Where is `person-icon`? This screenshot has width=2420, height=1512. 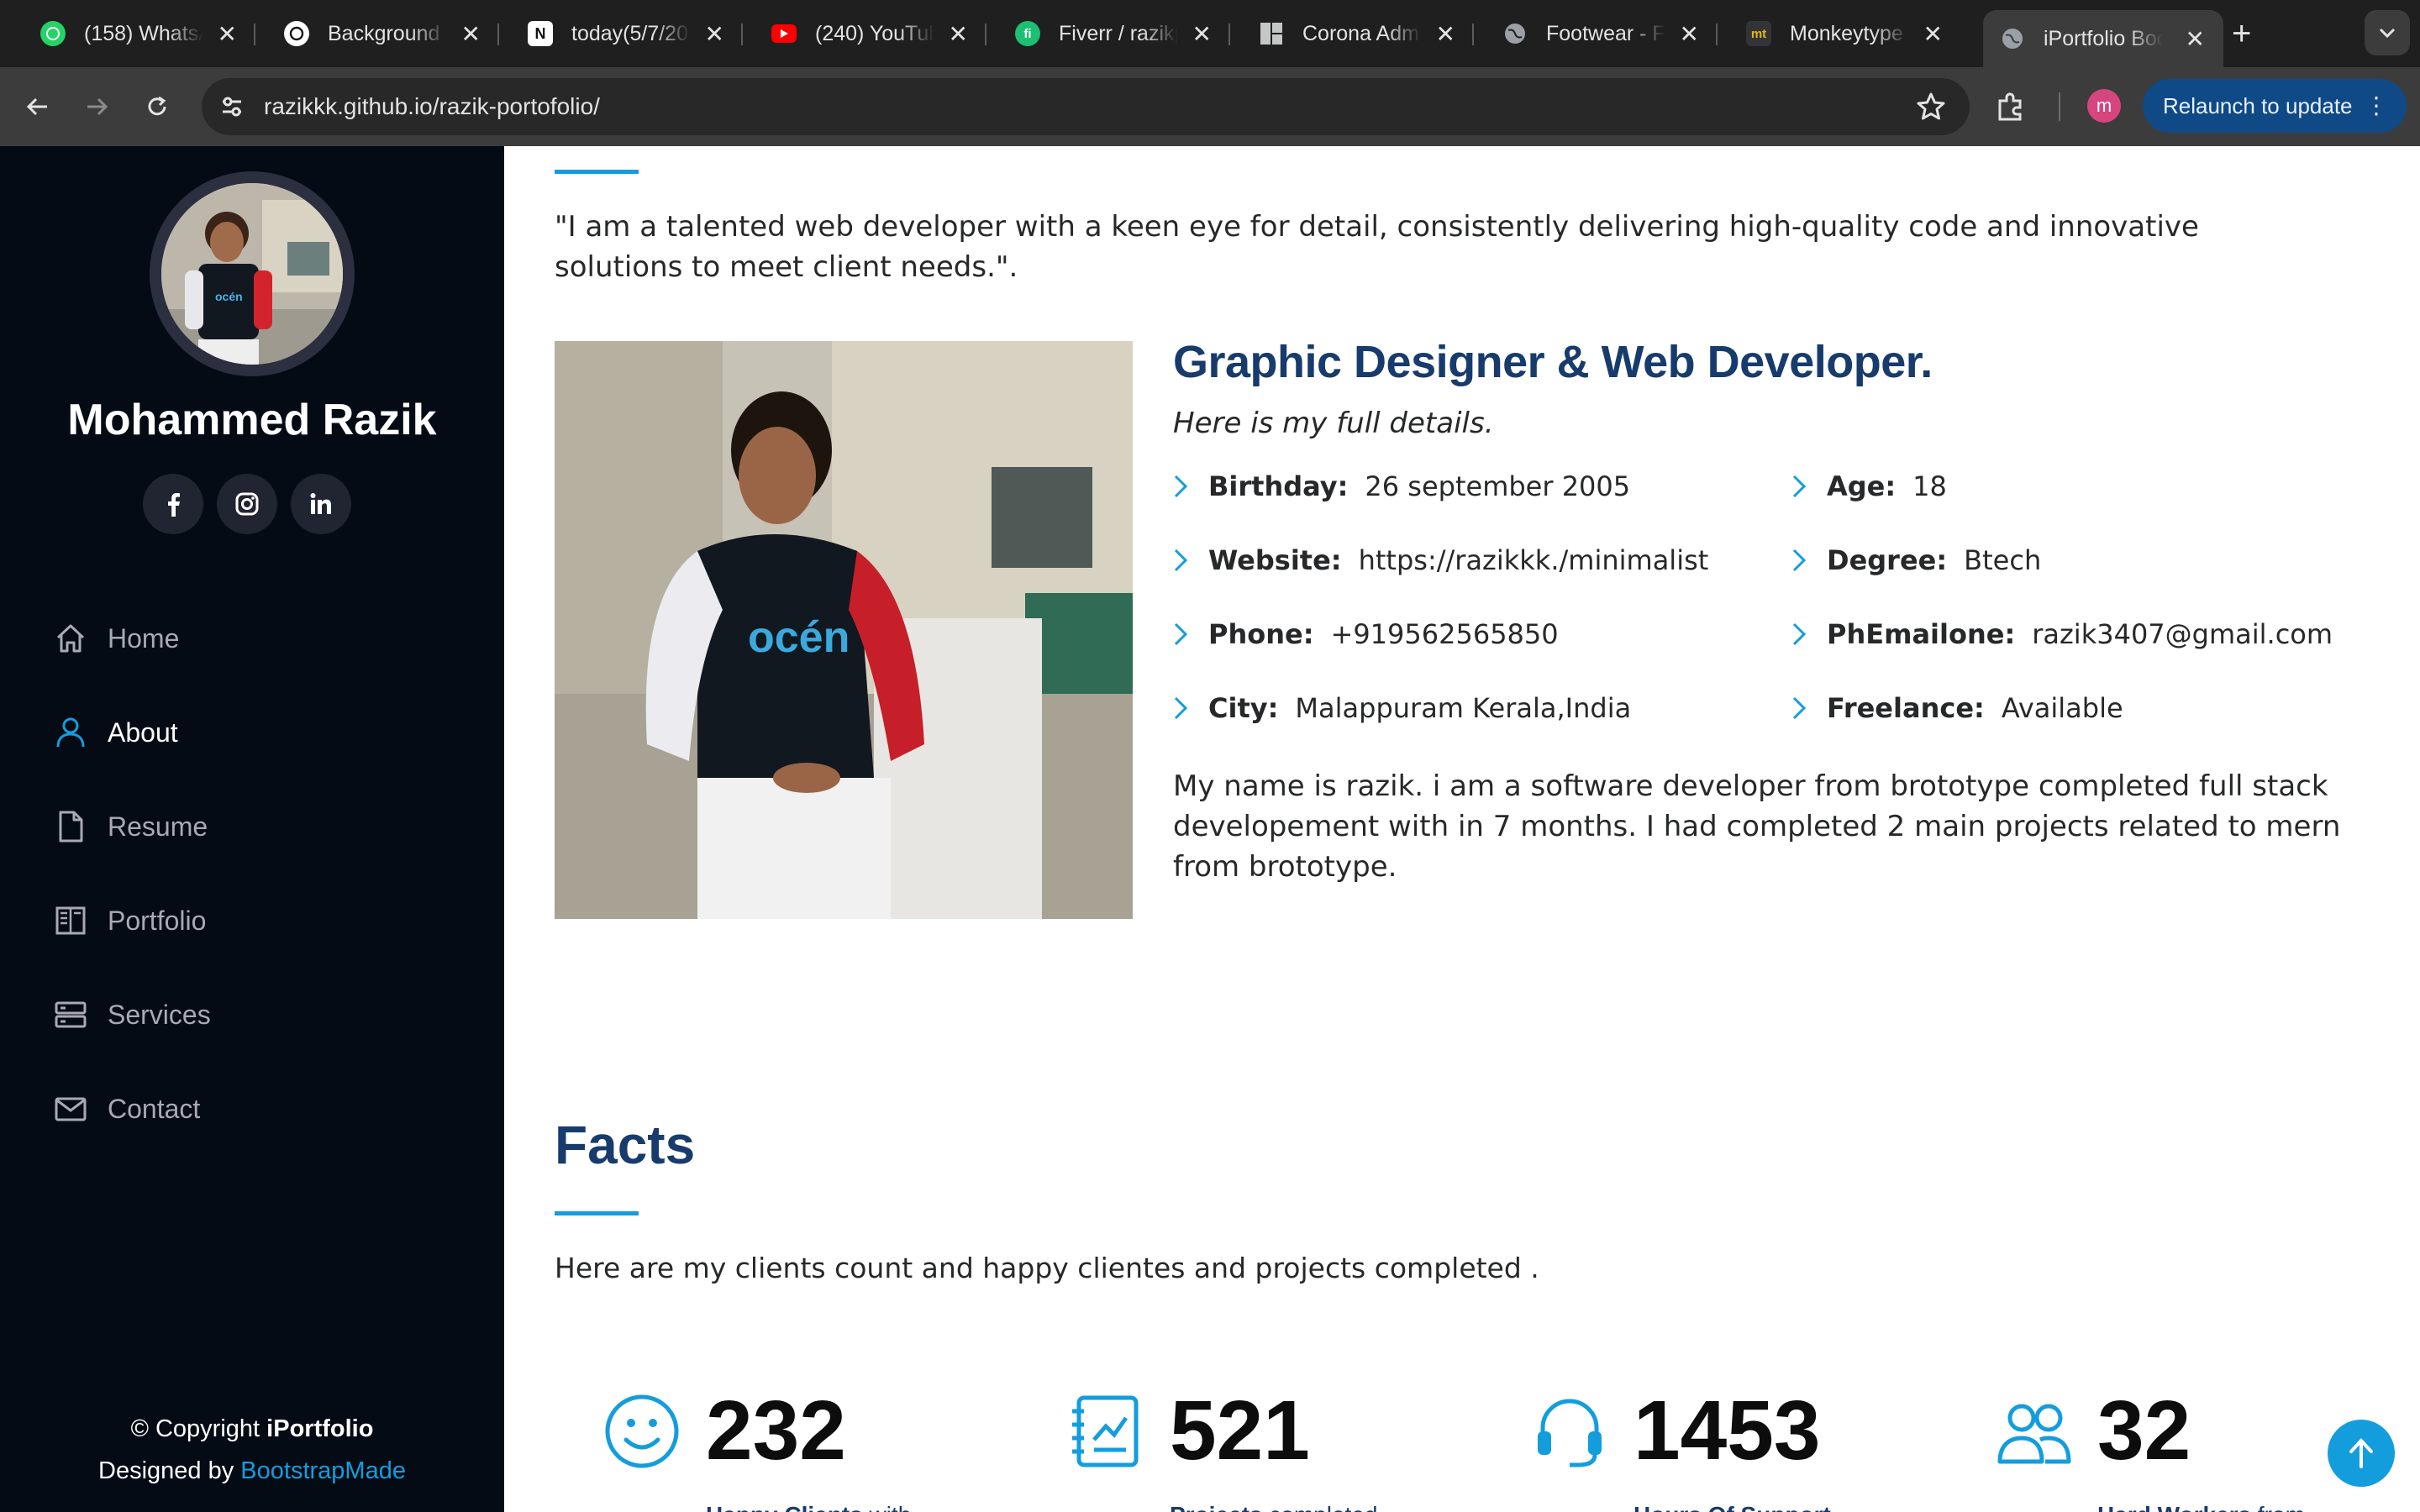
person-icon is located at coordinates (70, 732).